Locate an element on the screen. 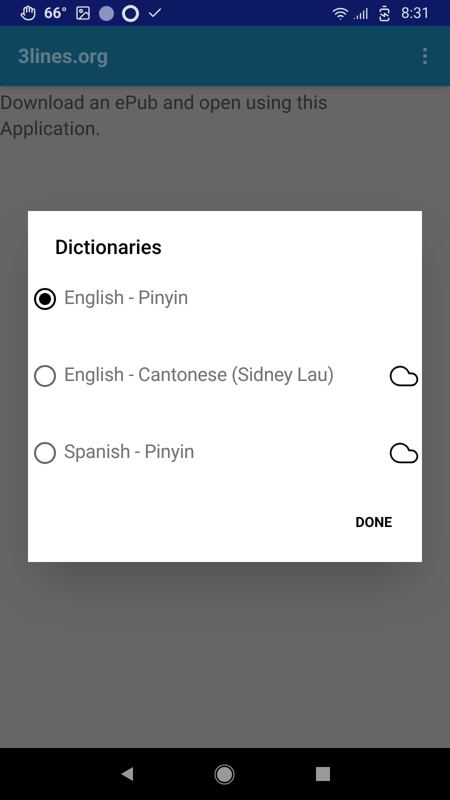 This screenshot has width=450, height=800. touch-icon is located at coordinates (28, 13).